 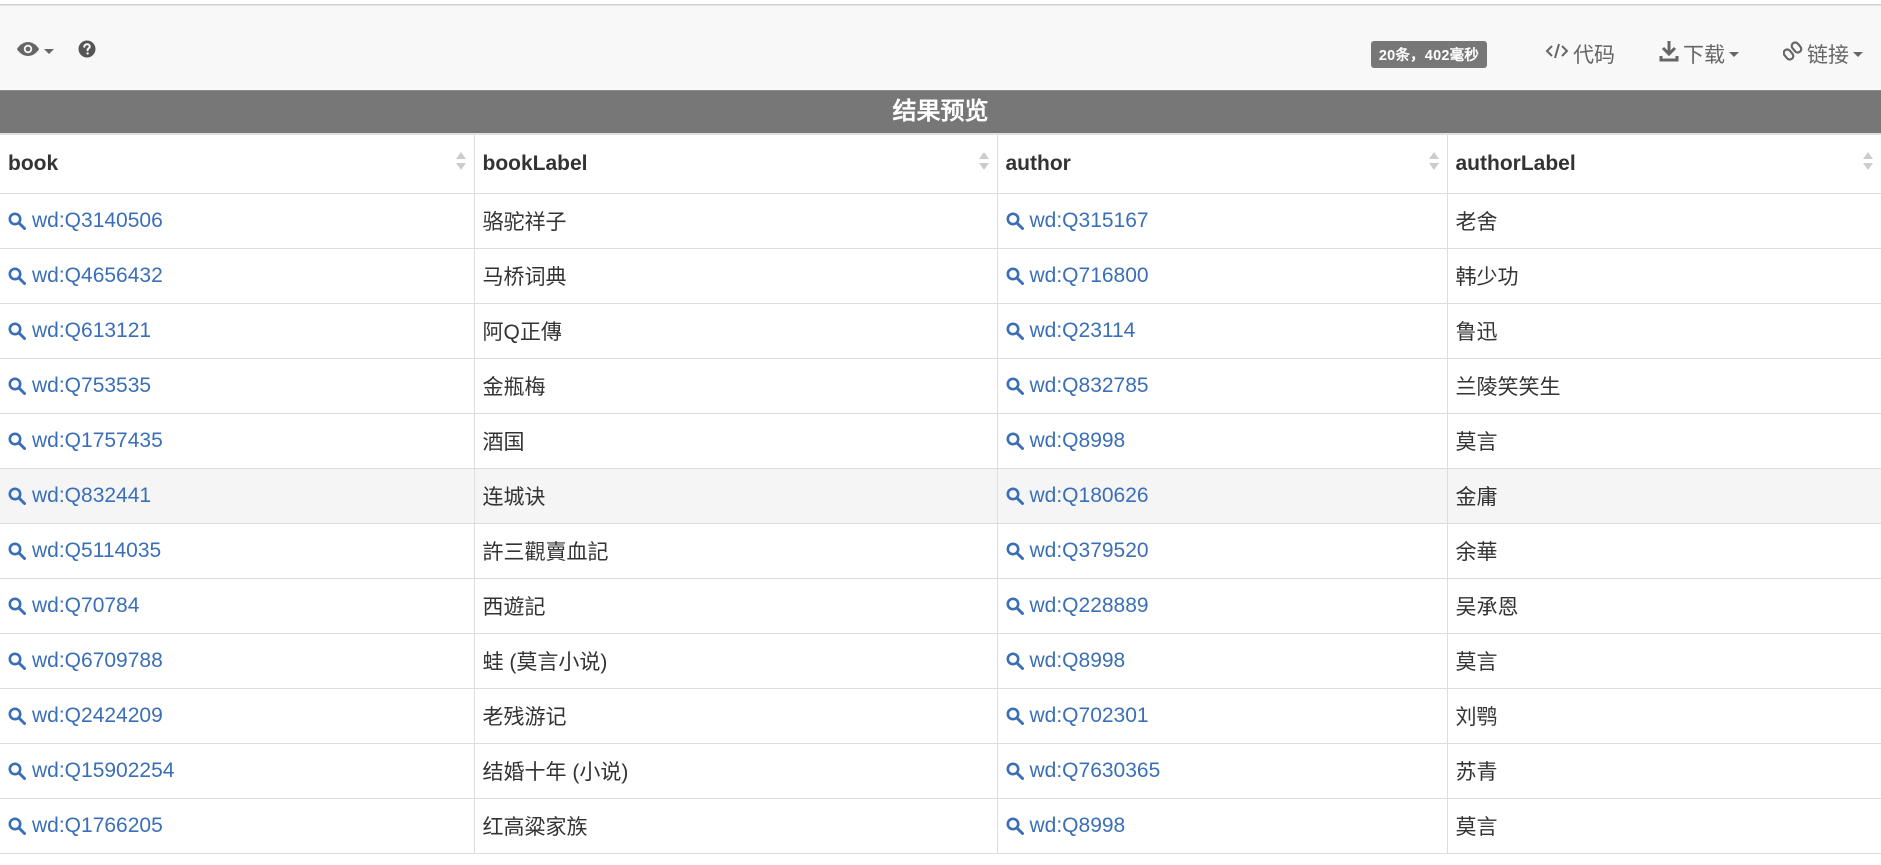 I want to click on cell-authorLabel: 吴承恩, so click(x=1664, y=606).